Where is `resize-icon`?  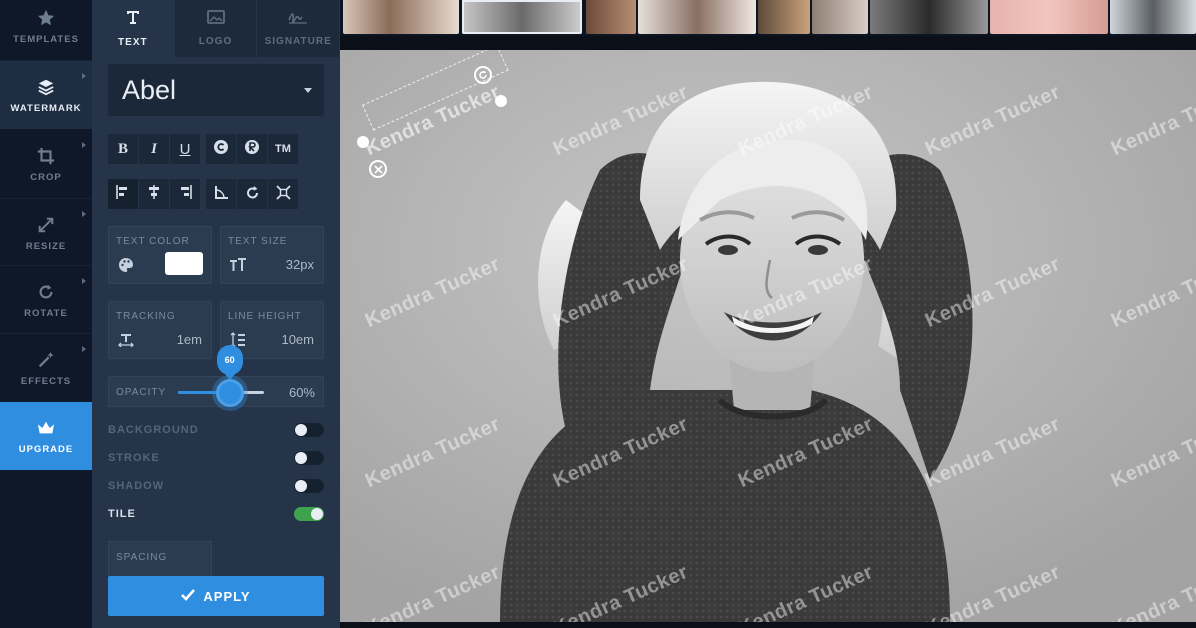
resize-icon is located at coordinates (46, 225).